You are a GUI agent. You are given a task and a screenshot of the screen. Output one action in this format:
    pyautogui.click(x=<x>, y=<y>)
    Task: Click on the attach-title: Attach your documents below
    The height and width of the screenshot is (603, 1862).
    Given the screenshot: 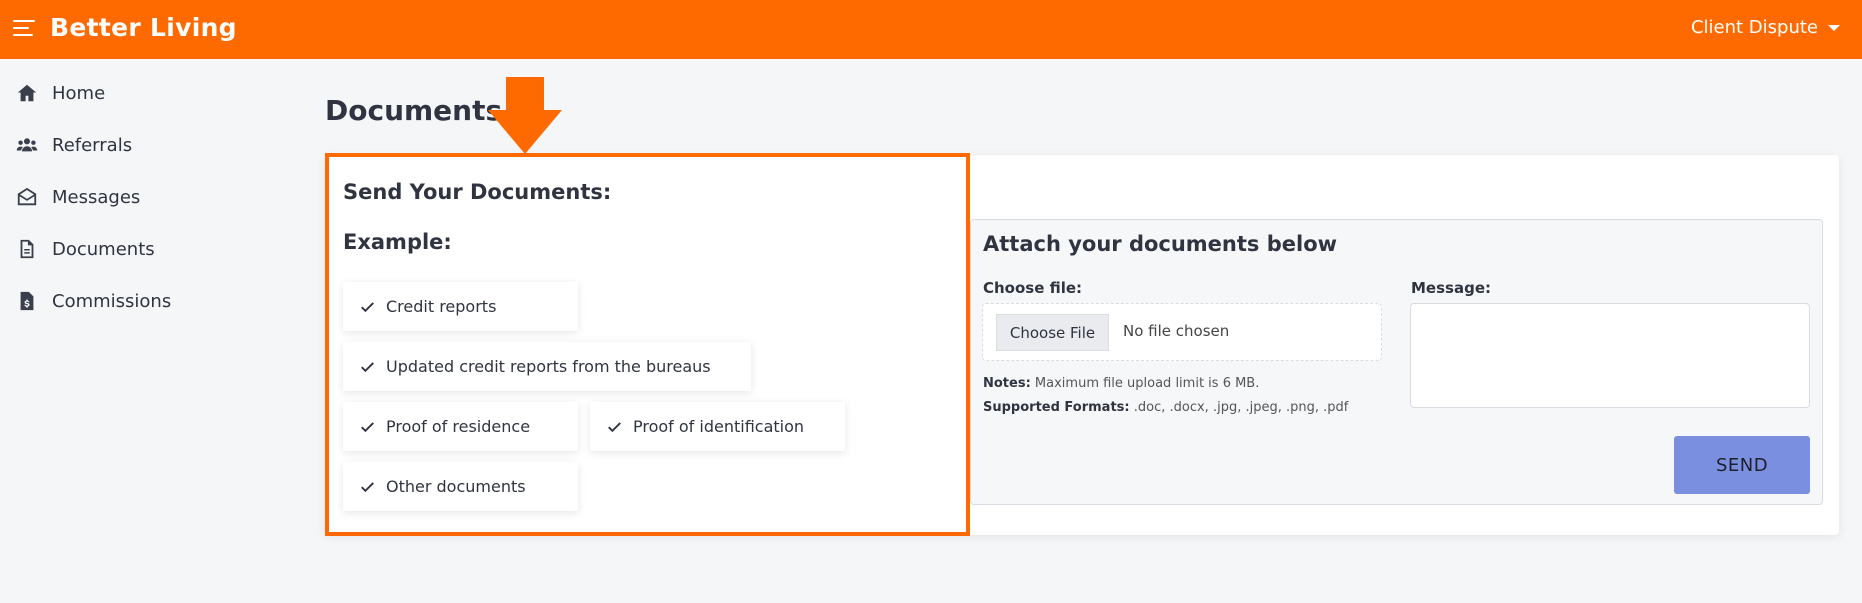 What is the action you would take?
    pyautogui.click(x=1160, y=244)
    